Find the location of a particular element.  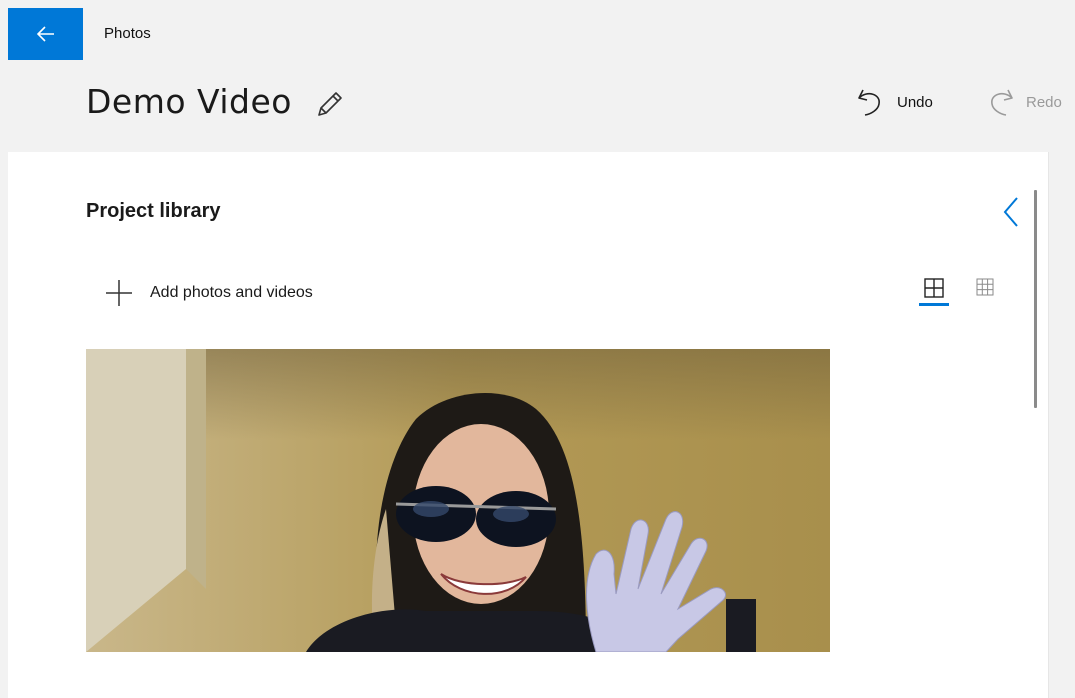

collapse-library-button is located at coordinates (1011, 212).